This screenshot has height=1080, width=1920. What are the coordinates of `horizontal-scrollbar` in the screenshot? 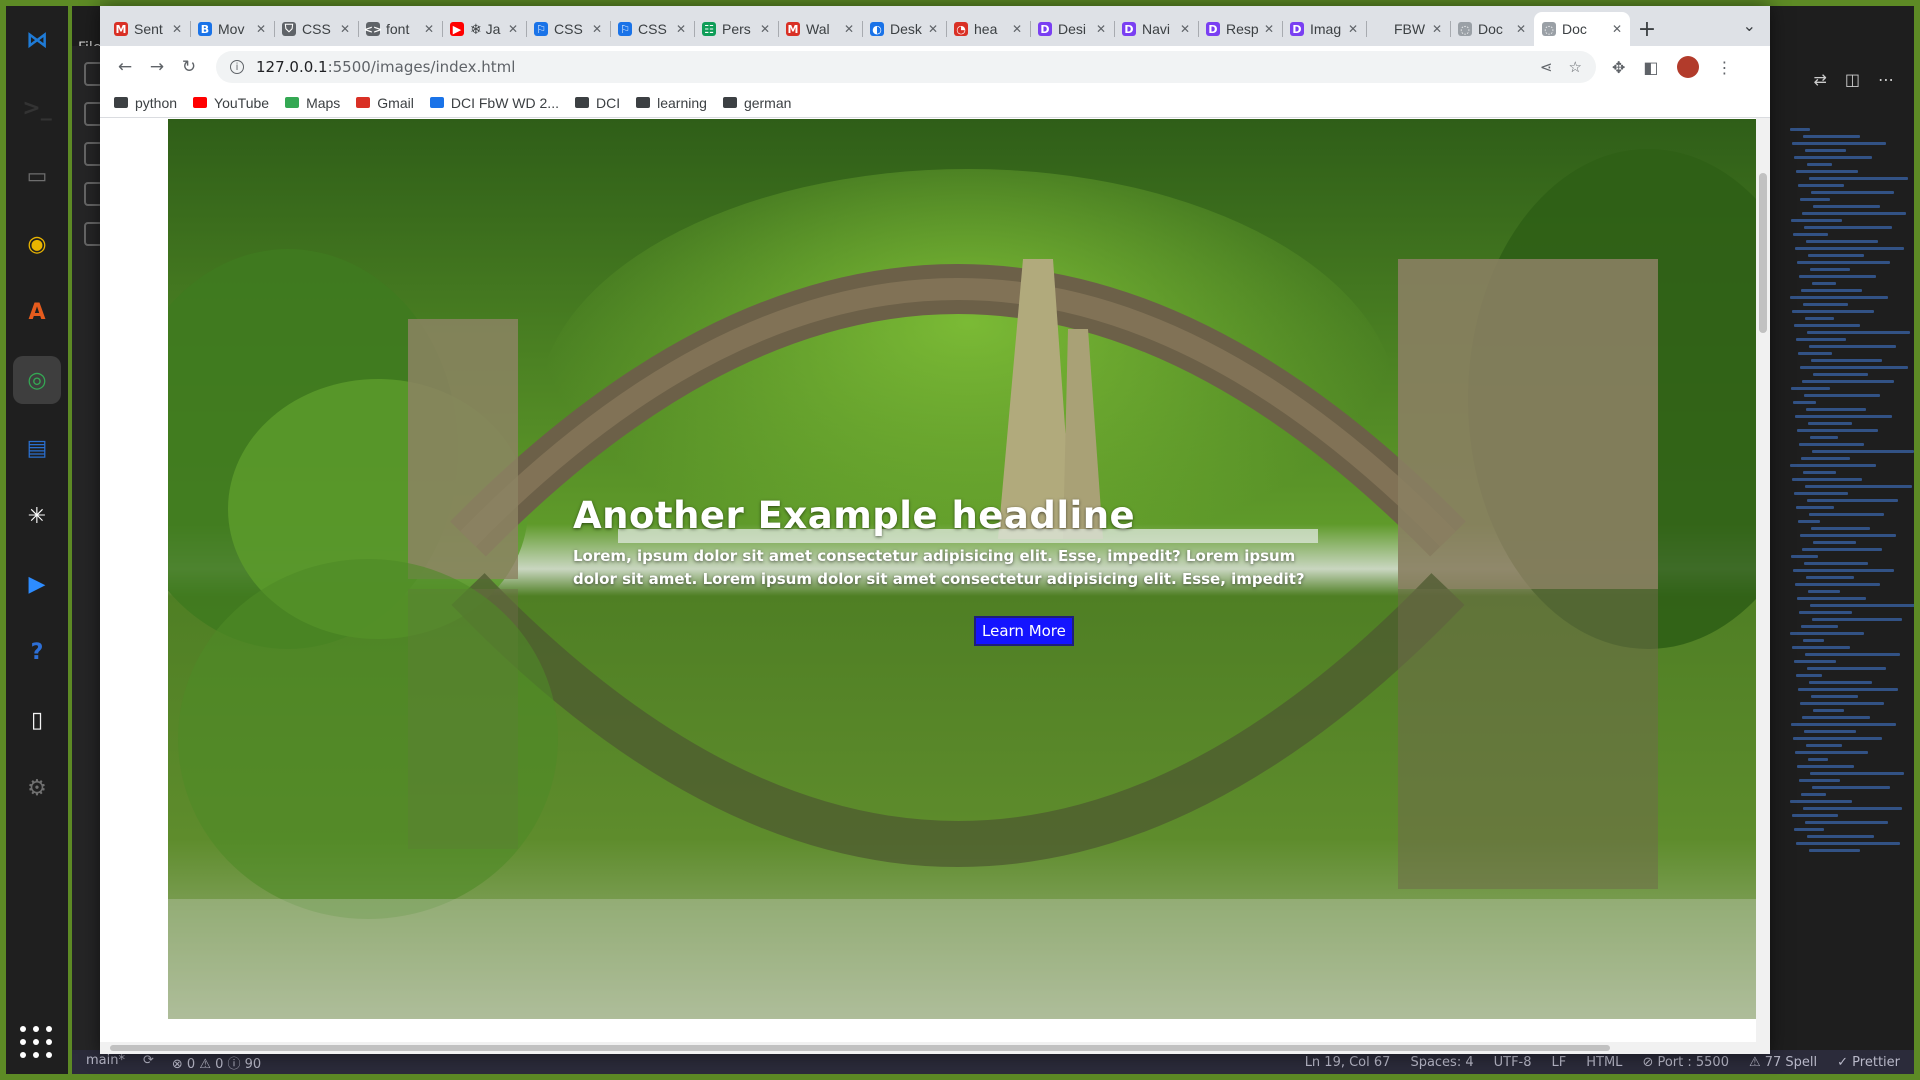 It's located at (928, 1048).